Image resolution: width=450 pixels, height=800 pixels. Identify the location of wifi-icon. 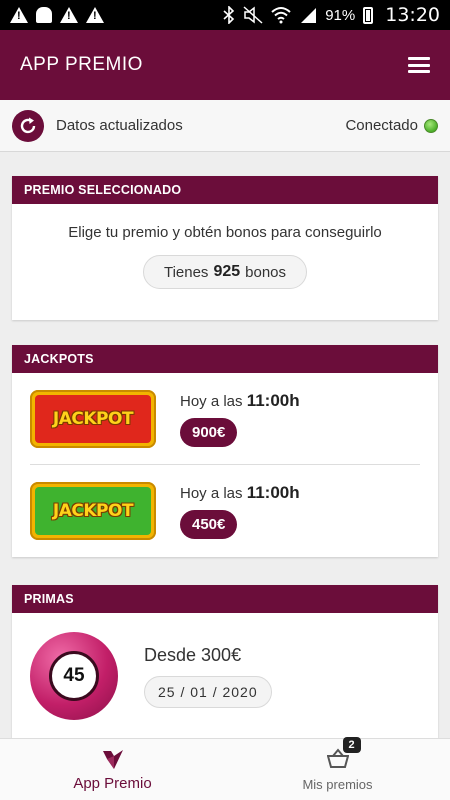
(281, 15).